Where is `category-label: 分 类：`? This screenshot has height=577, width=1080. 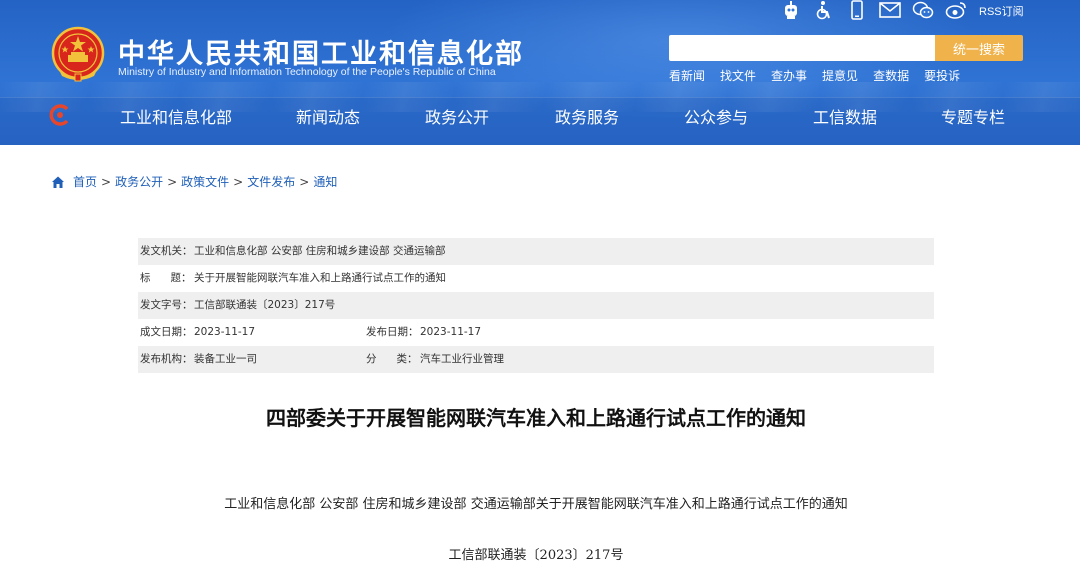 category-label: 分 类： is located at coordinates (392, 359).